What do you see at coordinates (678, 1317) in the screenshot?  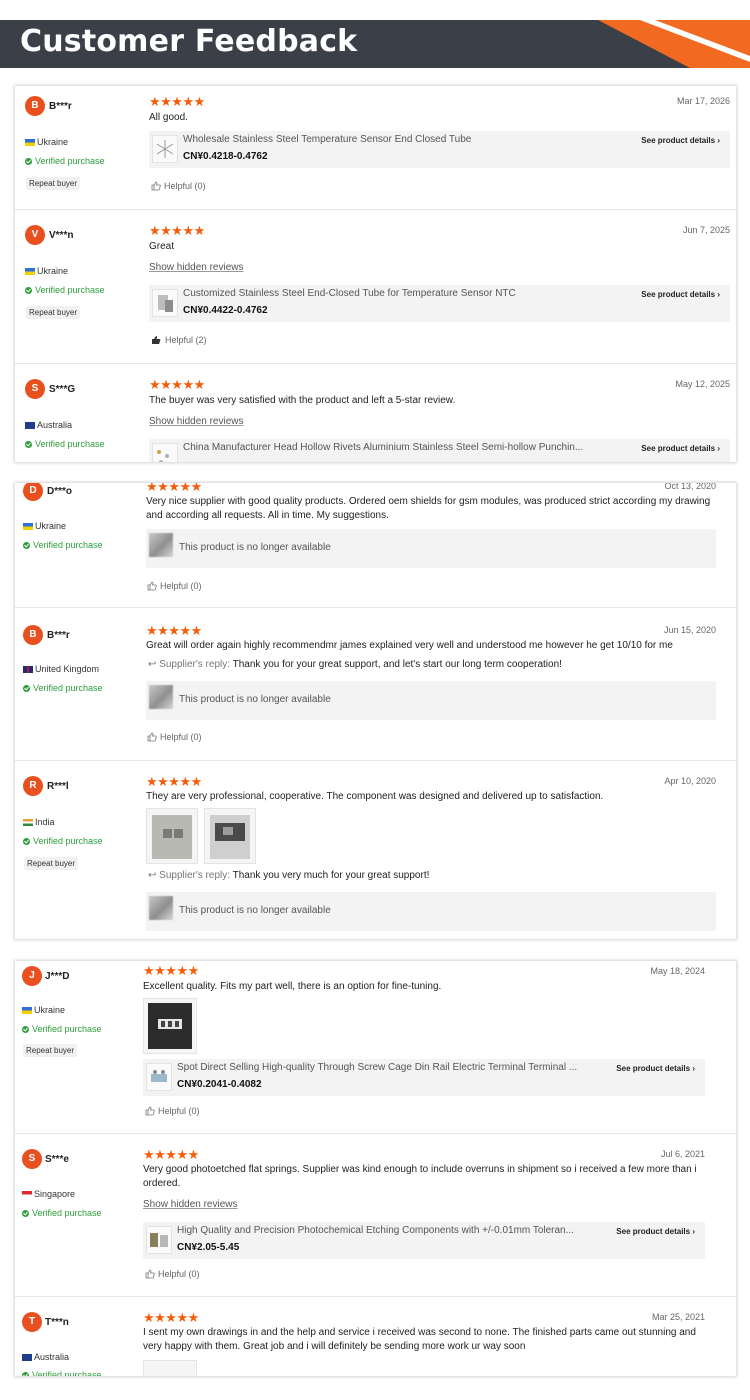 I see `review-date: Mar 25, 2021` at bounding box center [678, 1317].